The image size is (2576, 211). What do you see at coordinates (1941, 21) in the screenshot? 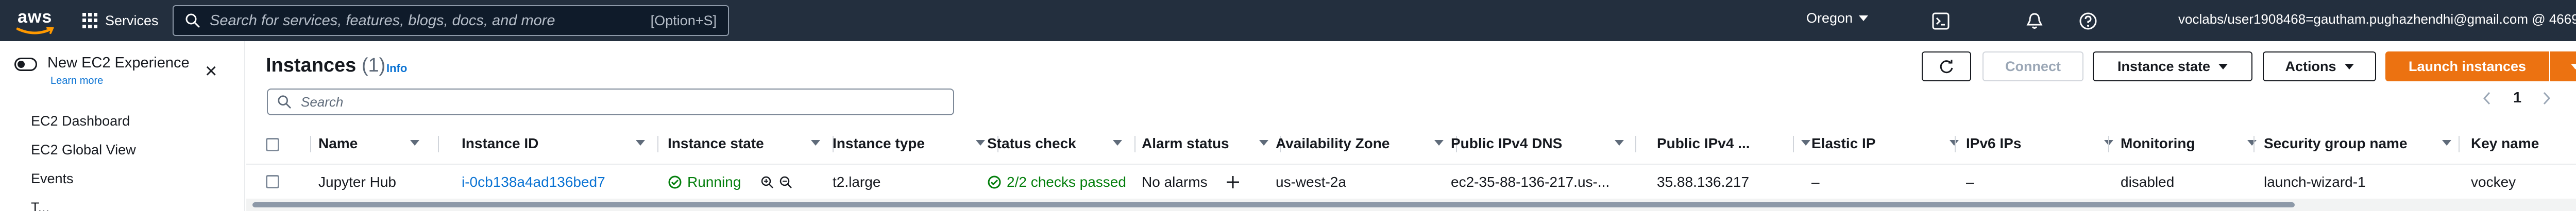
I see `cloudshell-icon` at bounding box center [1941, 21].